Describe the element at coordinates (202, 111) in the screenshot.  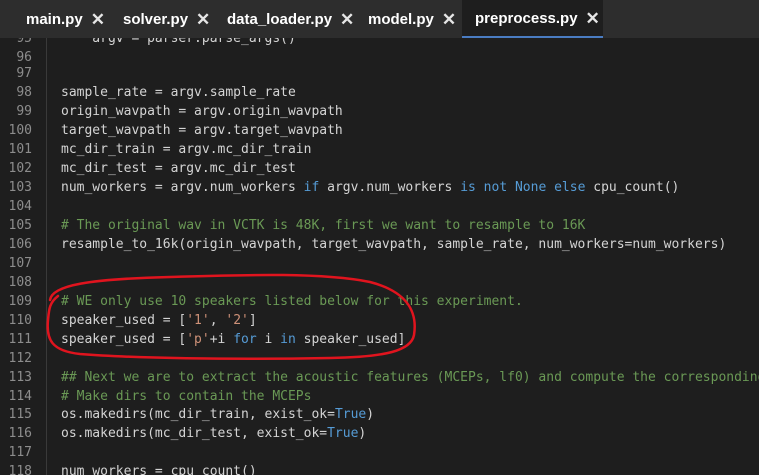
I see `code-text: origin_wavpath = argv.origin_wavpath` at that location.